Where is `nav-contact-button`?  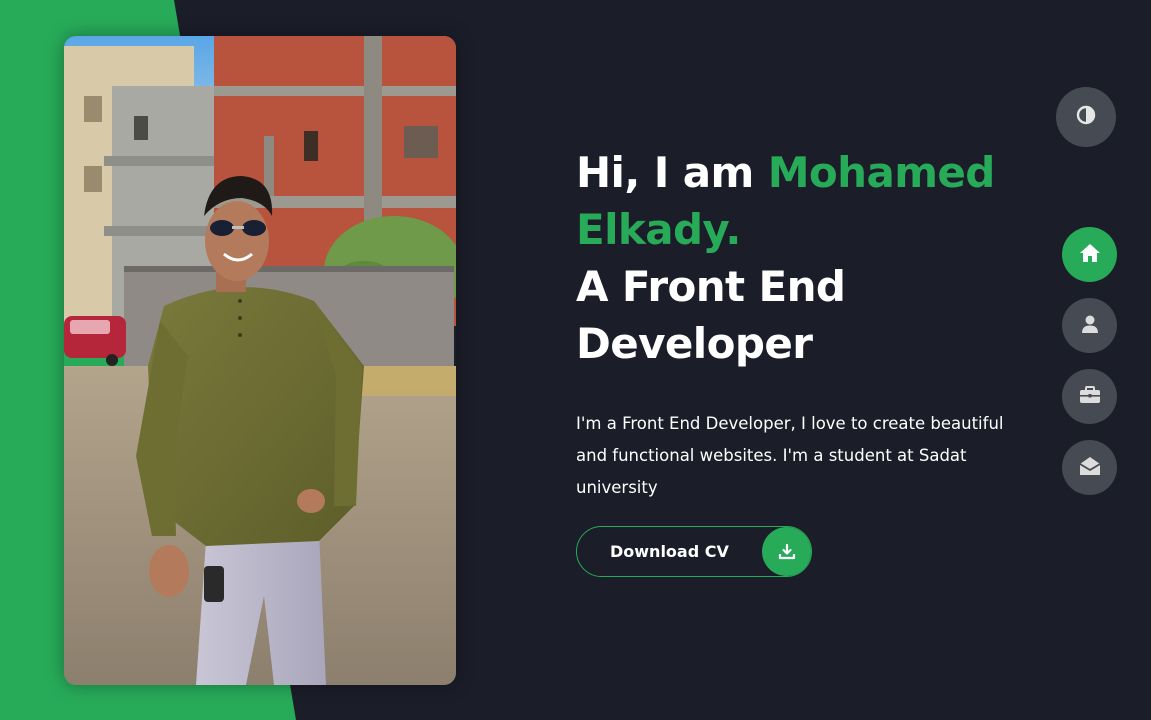
nav-contact-button is located at coordinates (1089, 467).